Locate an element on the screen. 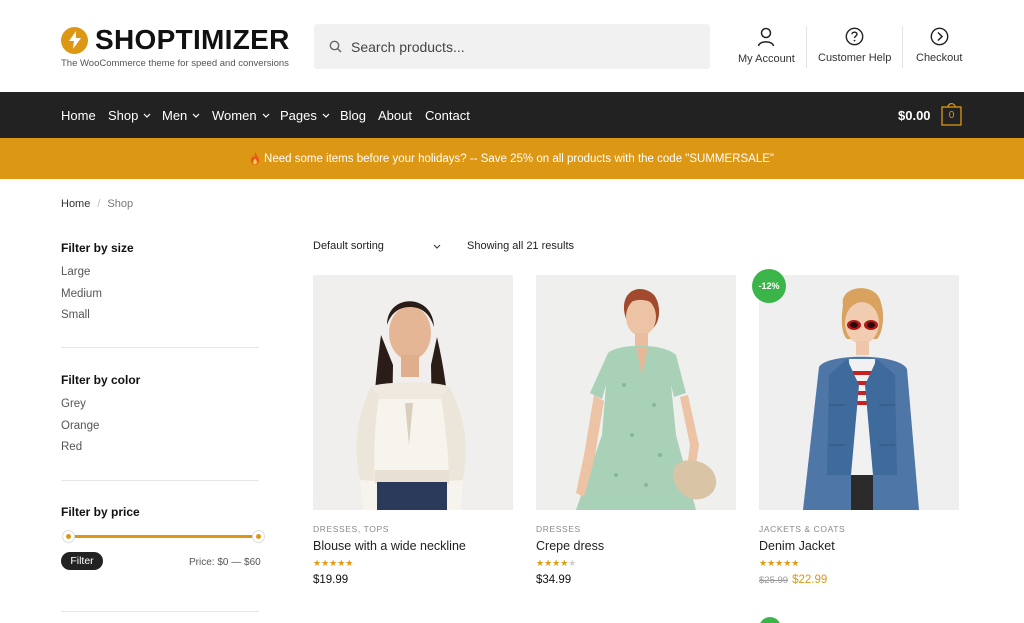  filter-color-orange: Orange is located at coordinates (80, 426).